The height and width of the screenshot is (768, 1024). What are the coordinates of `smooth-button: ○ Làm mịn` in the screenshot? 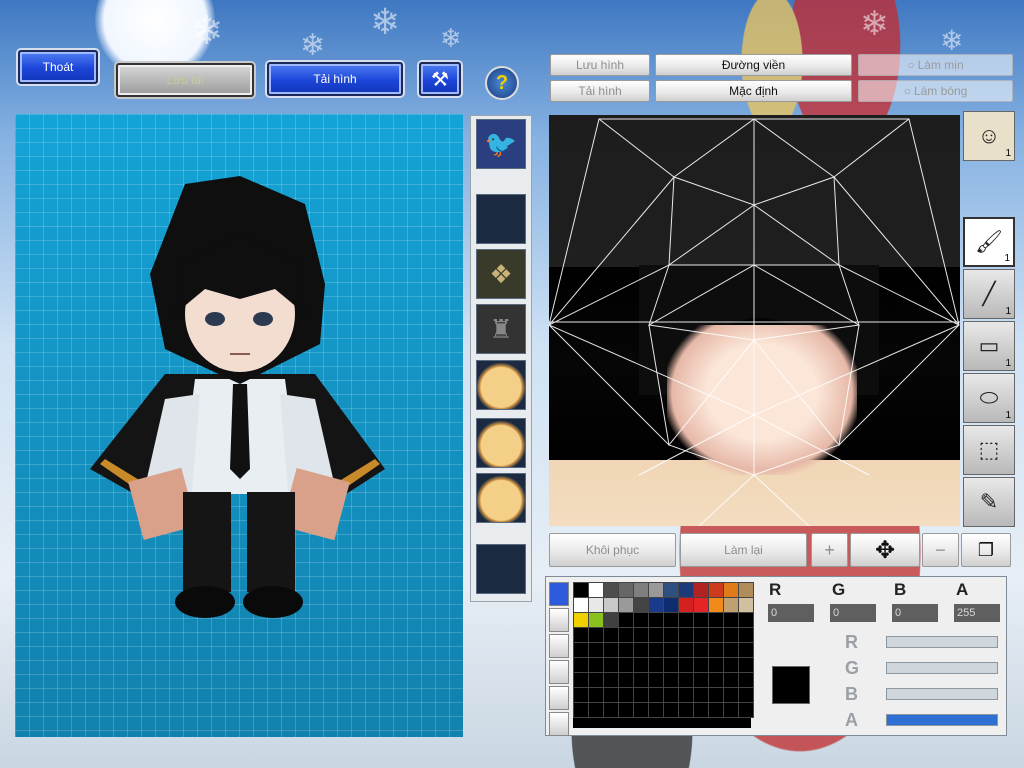 It's located at (935, 65).